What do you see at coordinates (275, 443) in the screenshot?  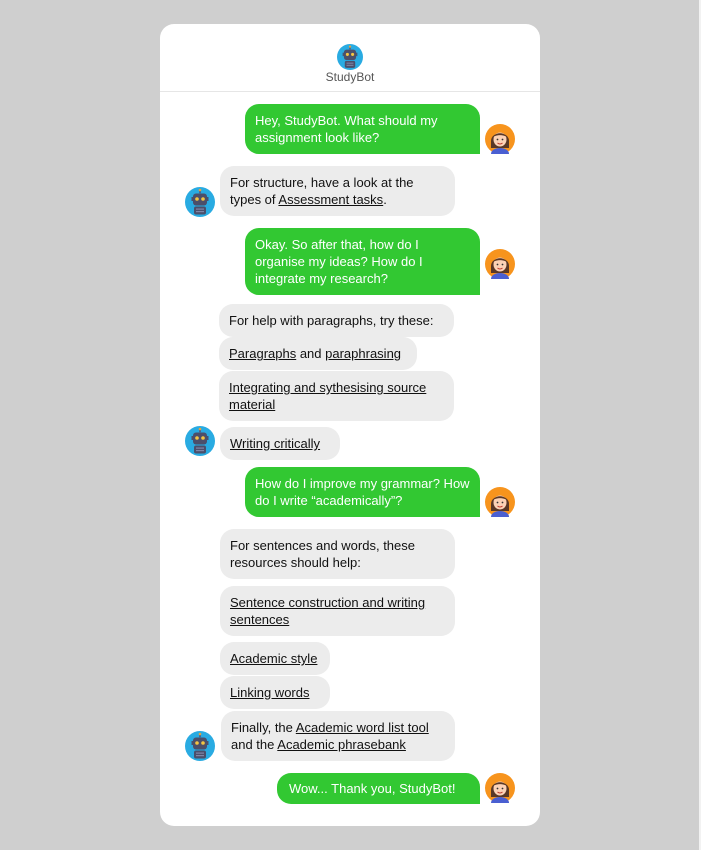 I see `writing-critically-link: Writing critically` at bounding box center [275, 443].